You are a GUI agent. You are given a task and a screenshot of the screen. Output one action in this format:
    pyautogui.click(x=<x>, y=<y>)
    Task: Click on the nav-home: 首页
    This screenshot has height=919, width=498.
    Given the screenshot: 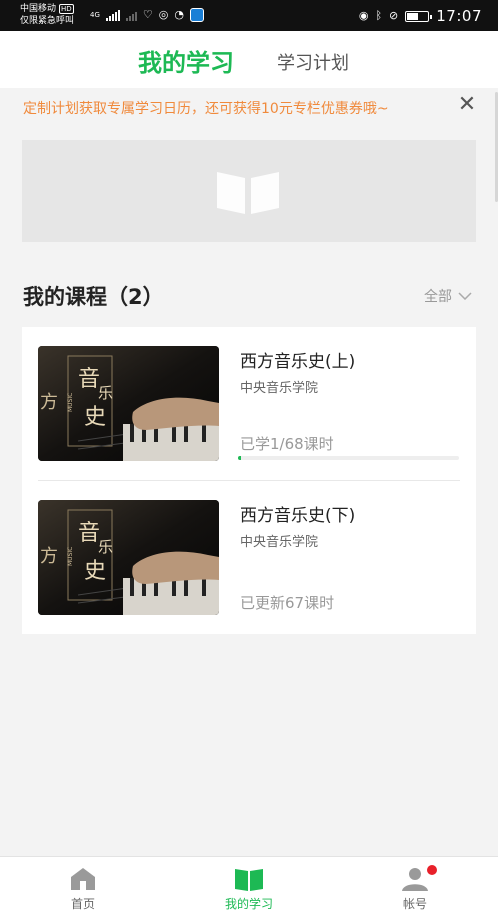 What is the action you would take?
    pyautogui.click(x=83, y=888)
    